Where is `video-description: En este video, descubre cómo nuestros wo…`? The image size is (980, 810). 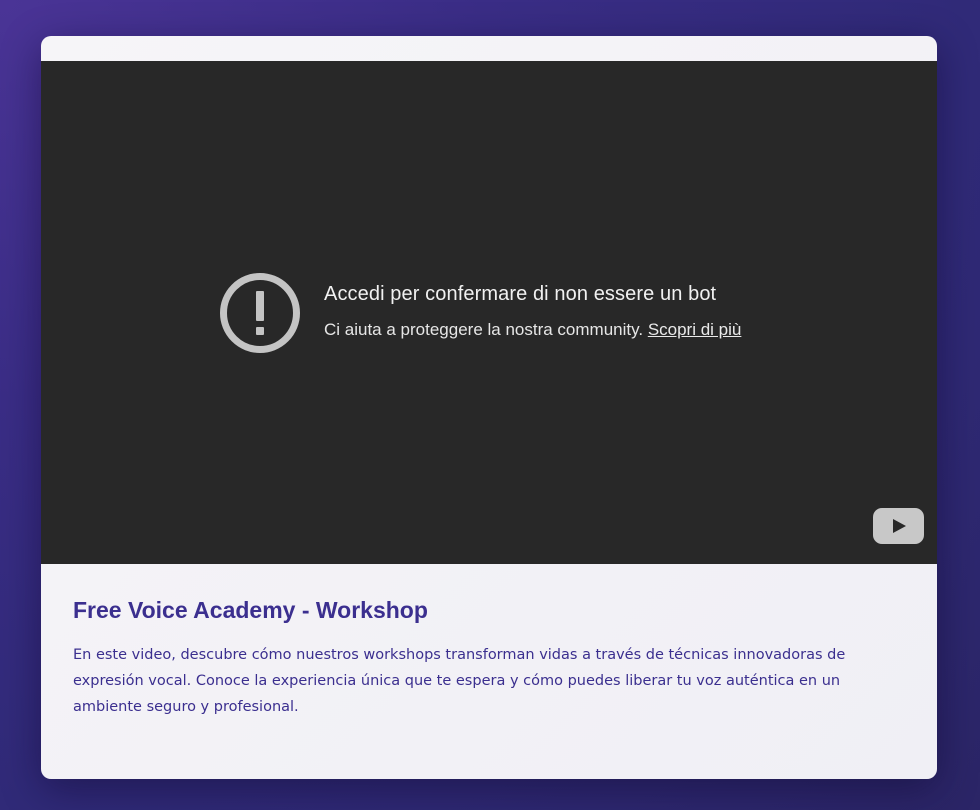 video-description: En este video, descubre cómo nuestros wo… is located at coordinates (459, 681).